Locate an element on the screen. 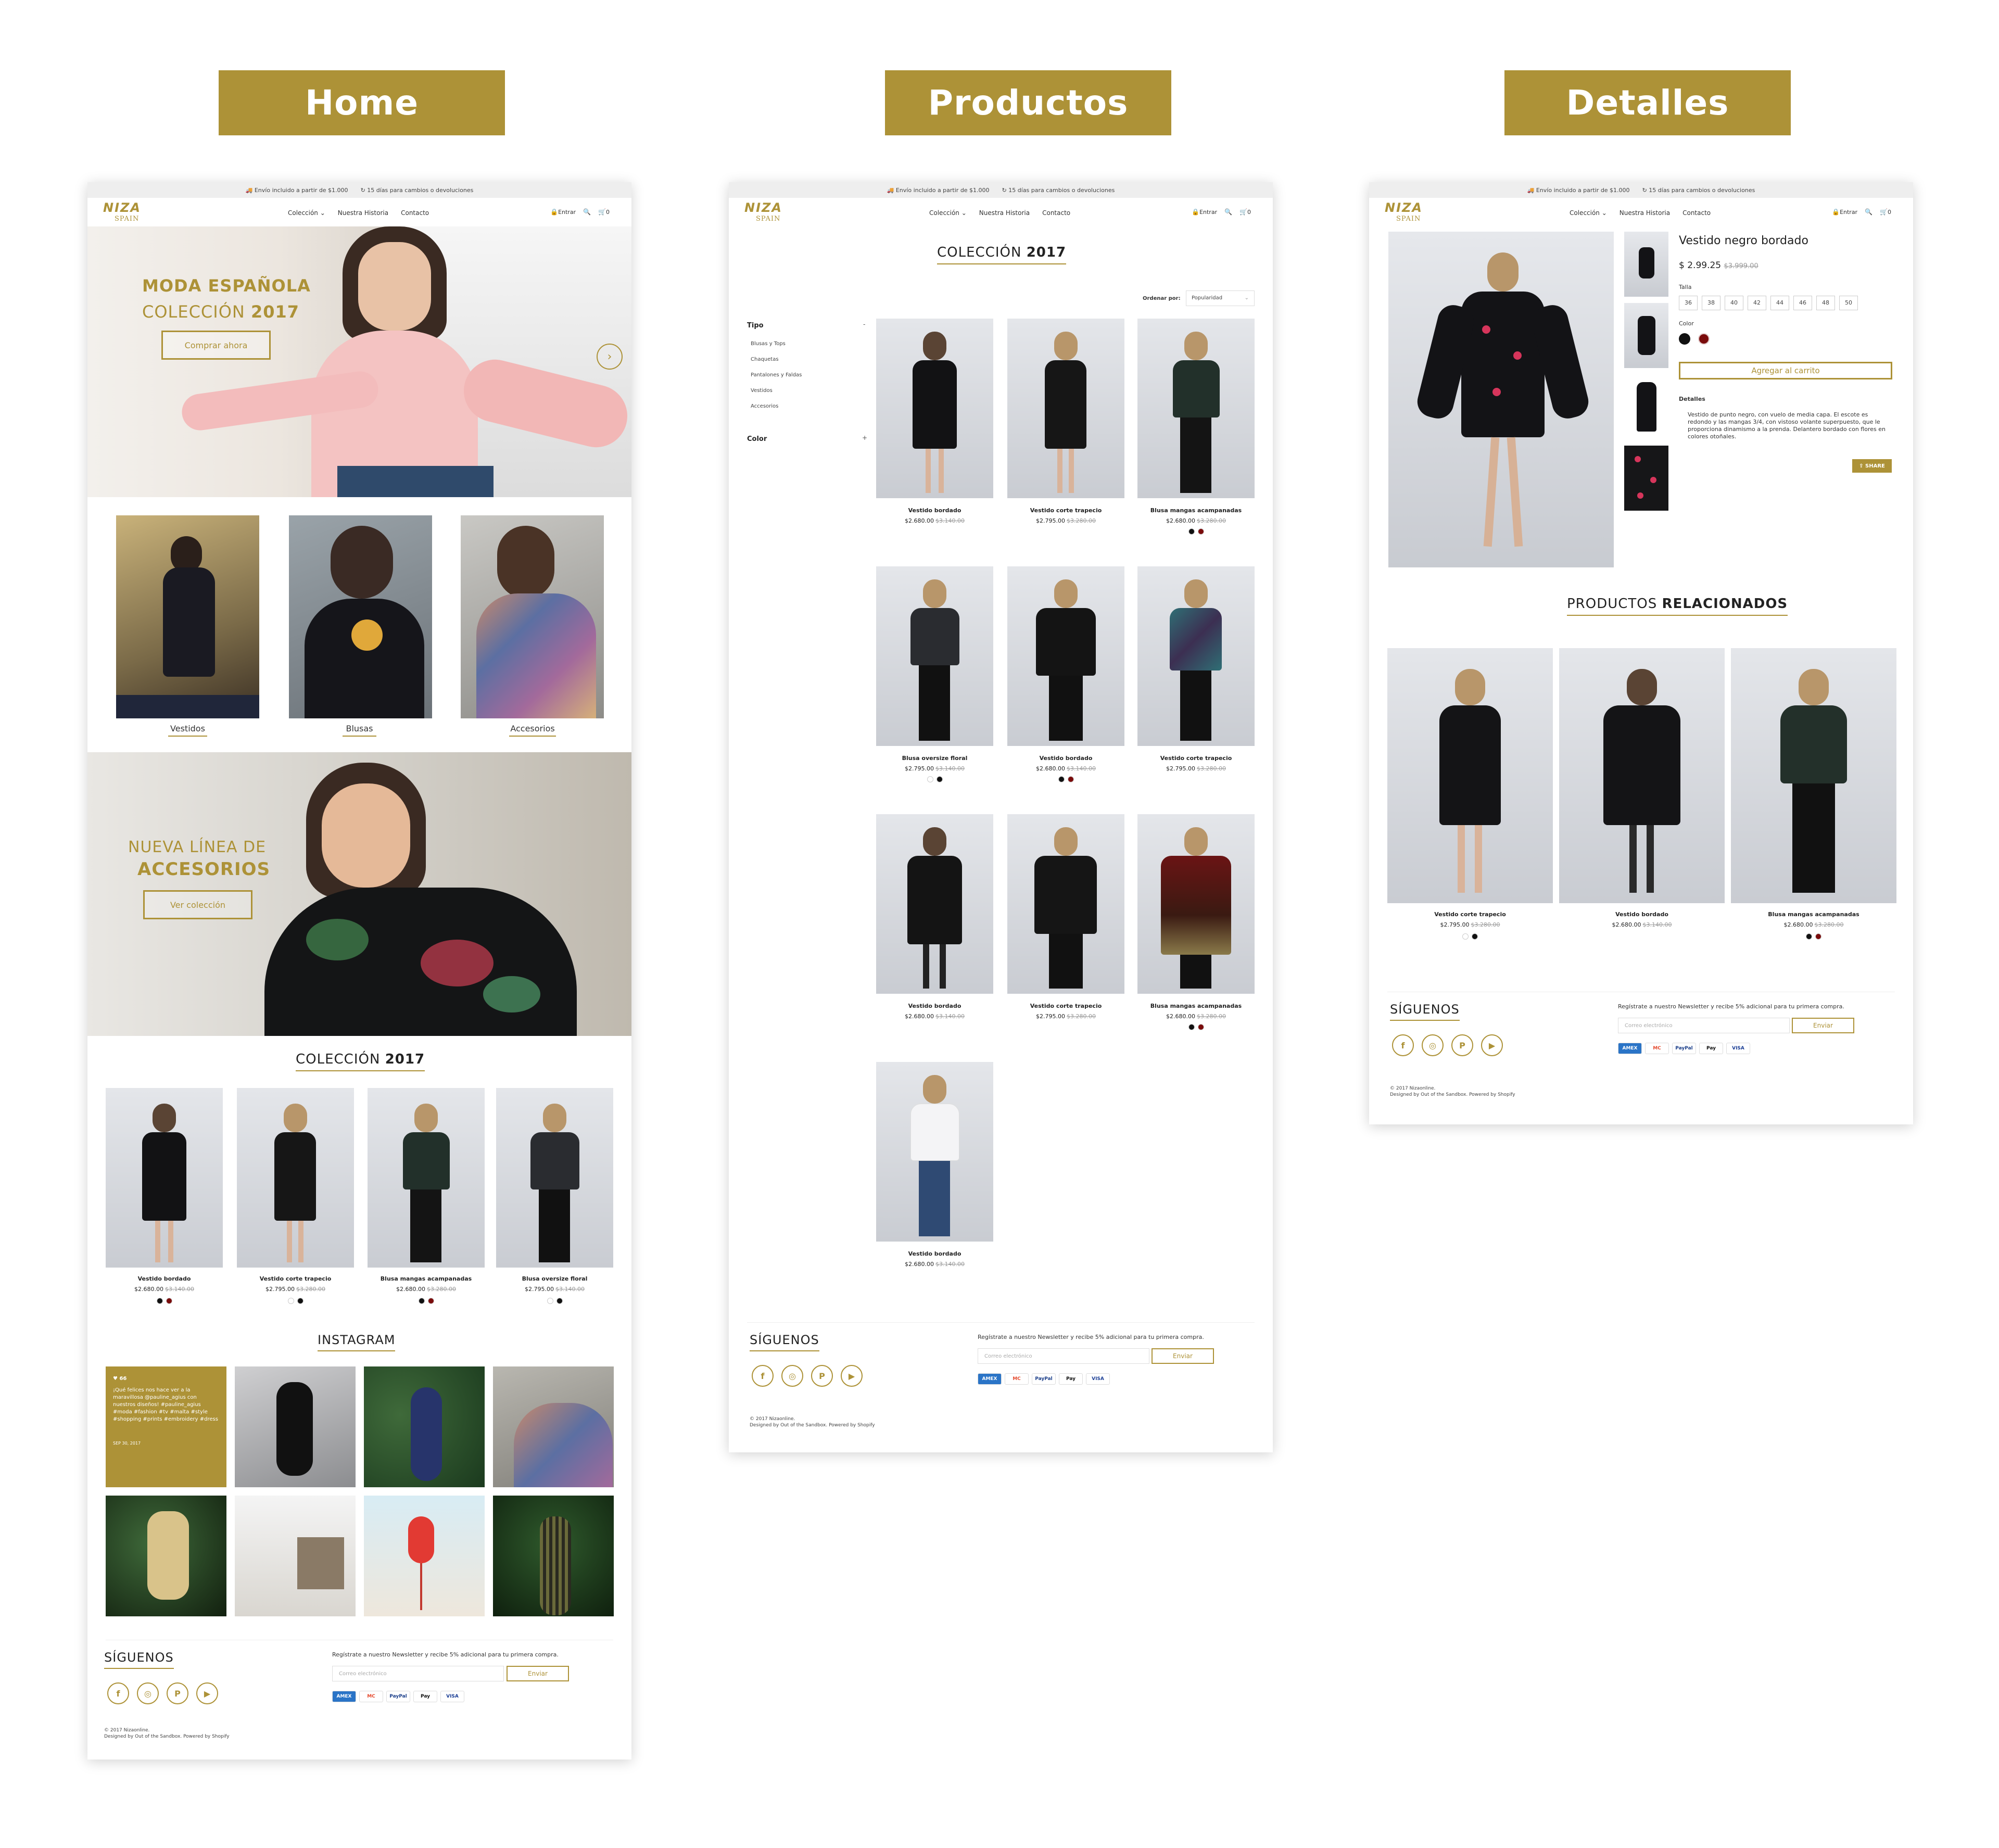  share-button: ⇪ SHARE is located at coordinates (1872, 466).